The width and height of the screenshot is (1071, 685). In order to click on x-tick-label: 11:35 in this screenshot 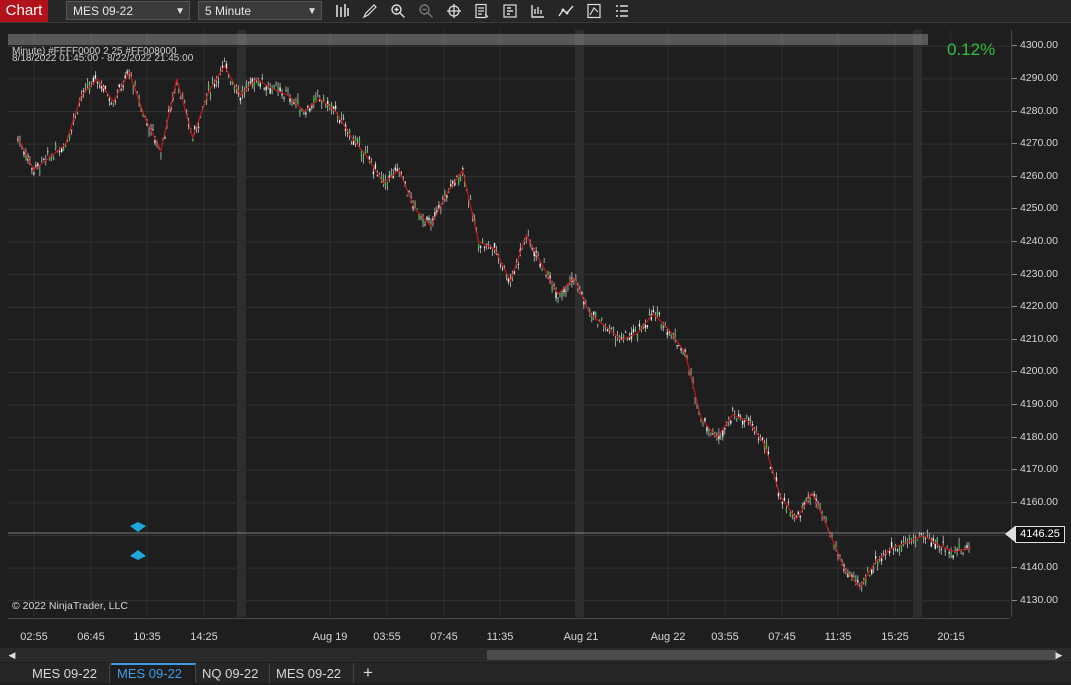, I will do `click(500, 637)`.